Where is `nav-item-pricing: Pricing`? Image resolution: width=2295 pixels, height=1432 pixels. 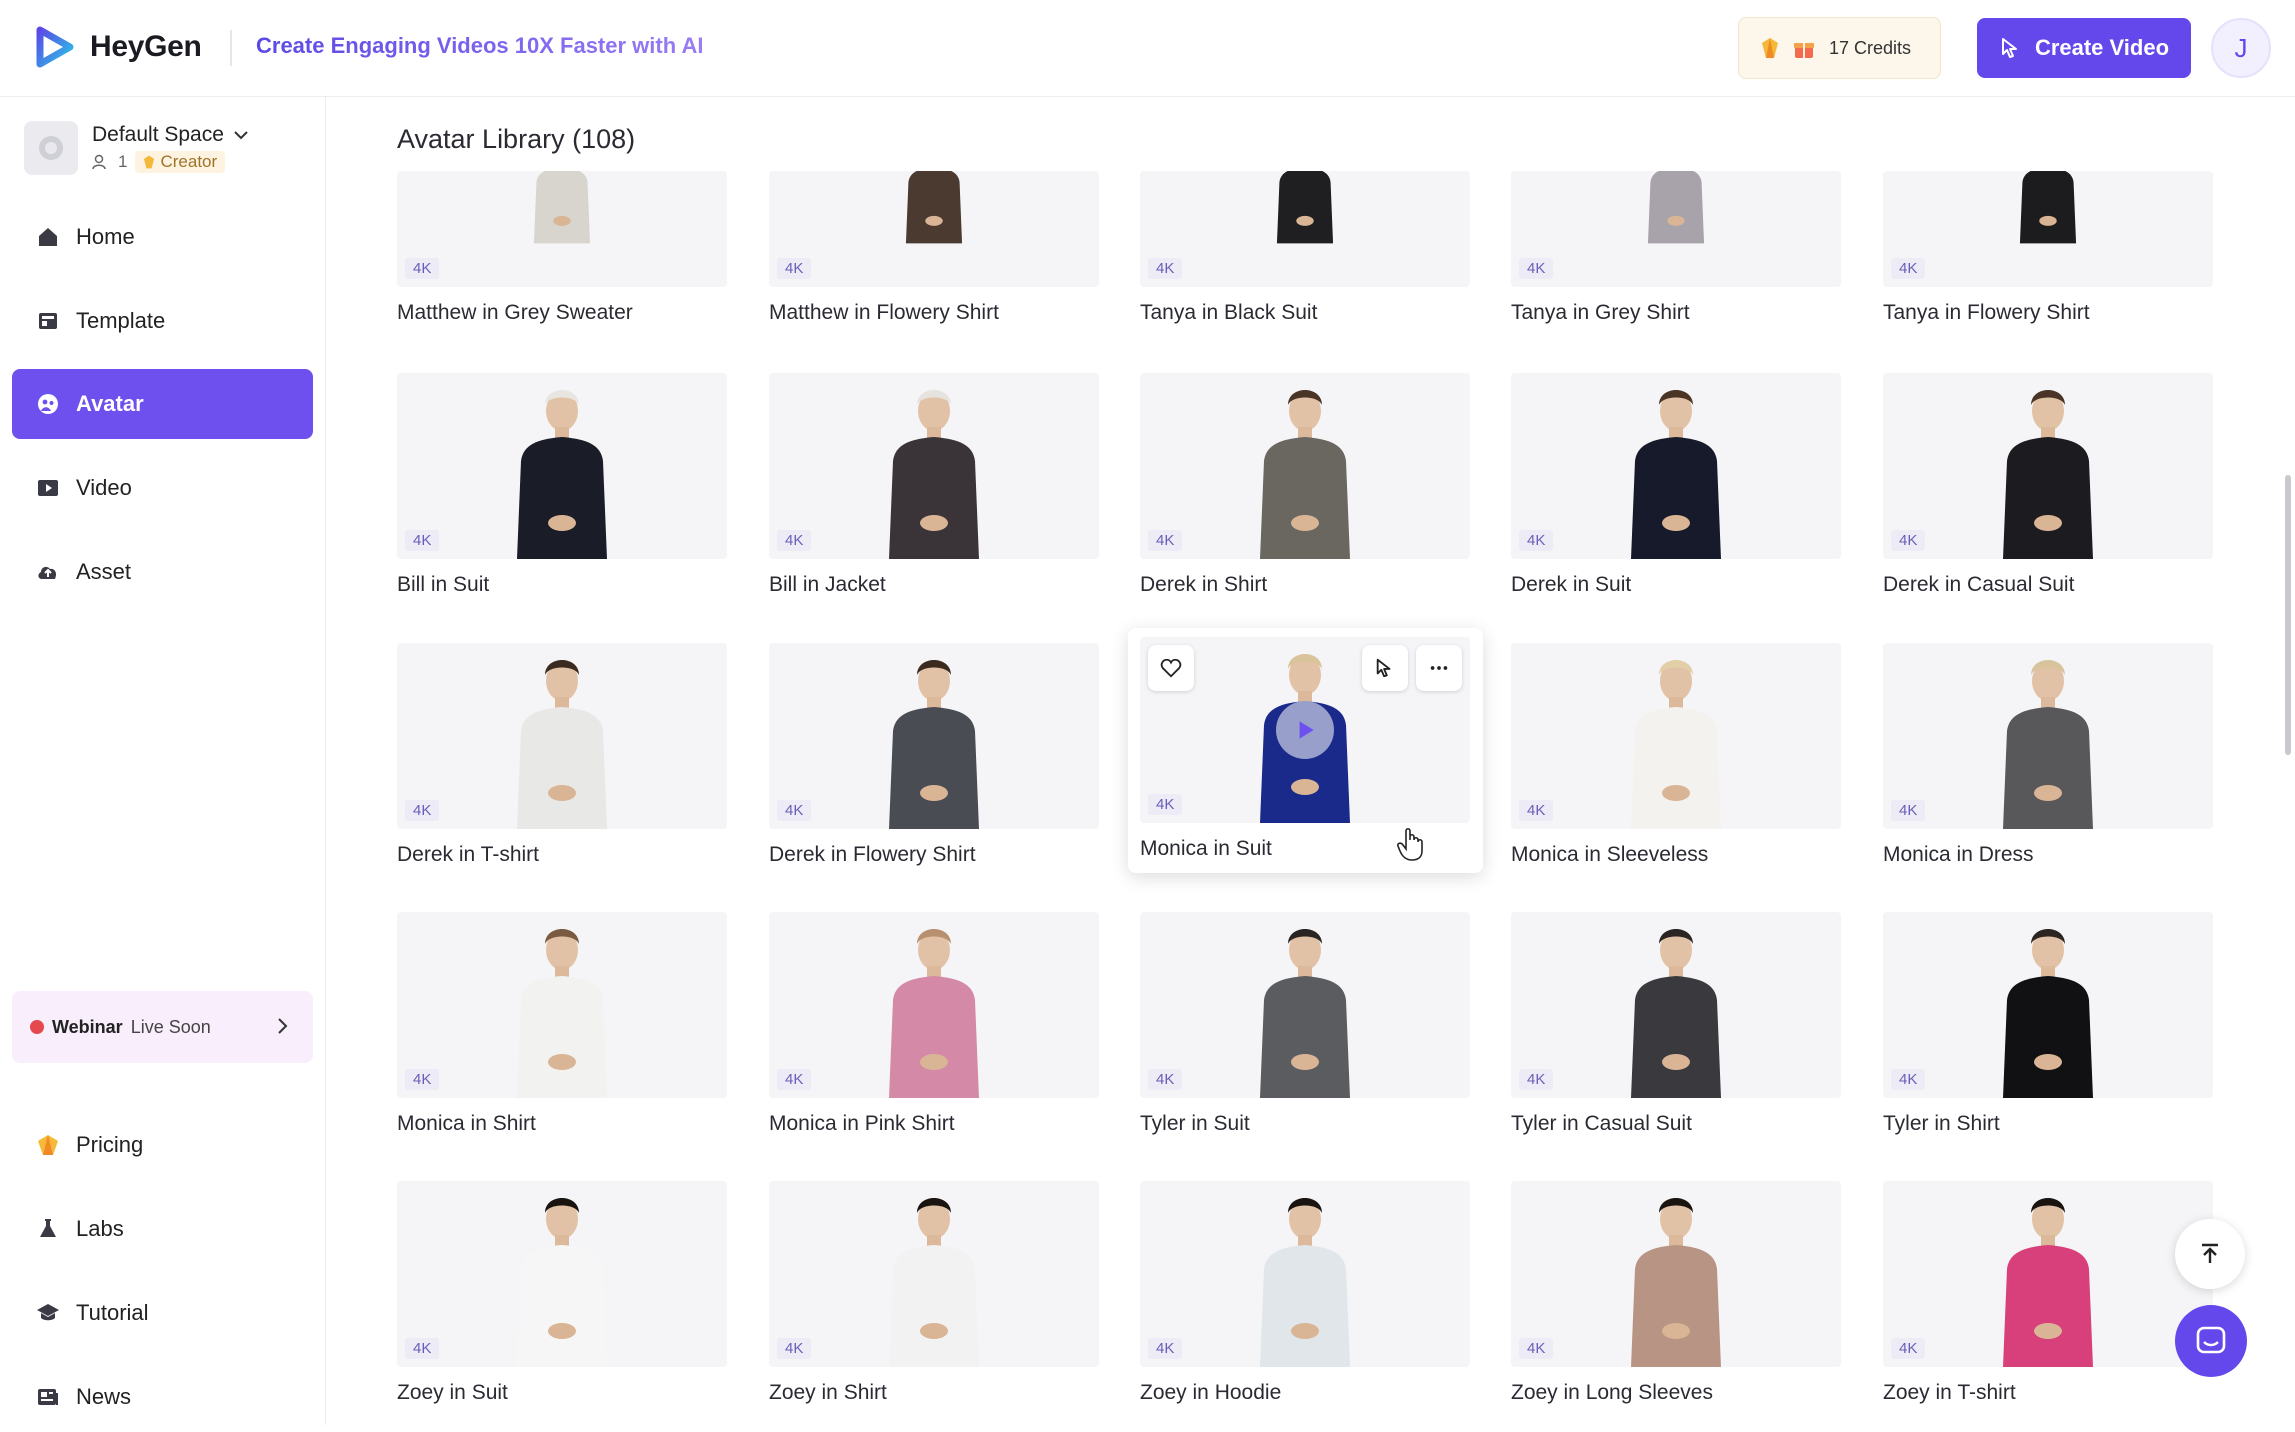
nav-item-pricing: Pricing is located at coordinates (162, 1145).